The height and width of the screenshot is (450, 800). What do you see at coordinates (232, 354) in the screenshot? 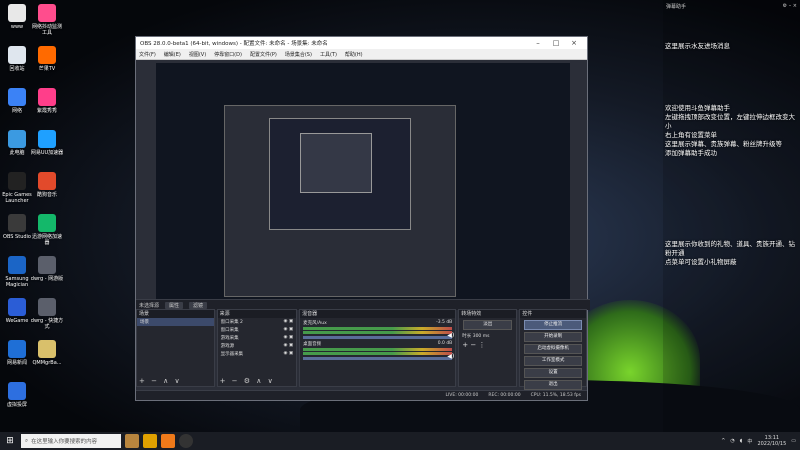
I see `source-item-label: 显示器采集` at bounding box center [232, 354].